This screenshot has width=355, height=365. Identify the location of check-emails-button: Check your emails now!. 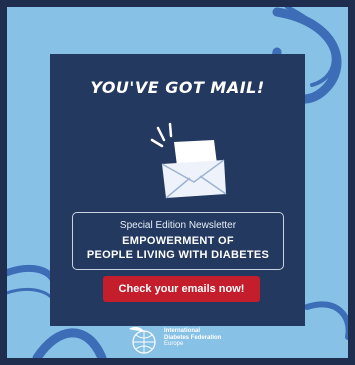
(181, 289).